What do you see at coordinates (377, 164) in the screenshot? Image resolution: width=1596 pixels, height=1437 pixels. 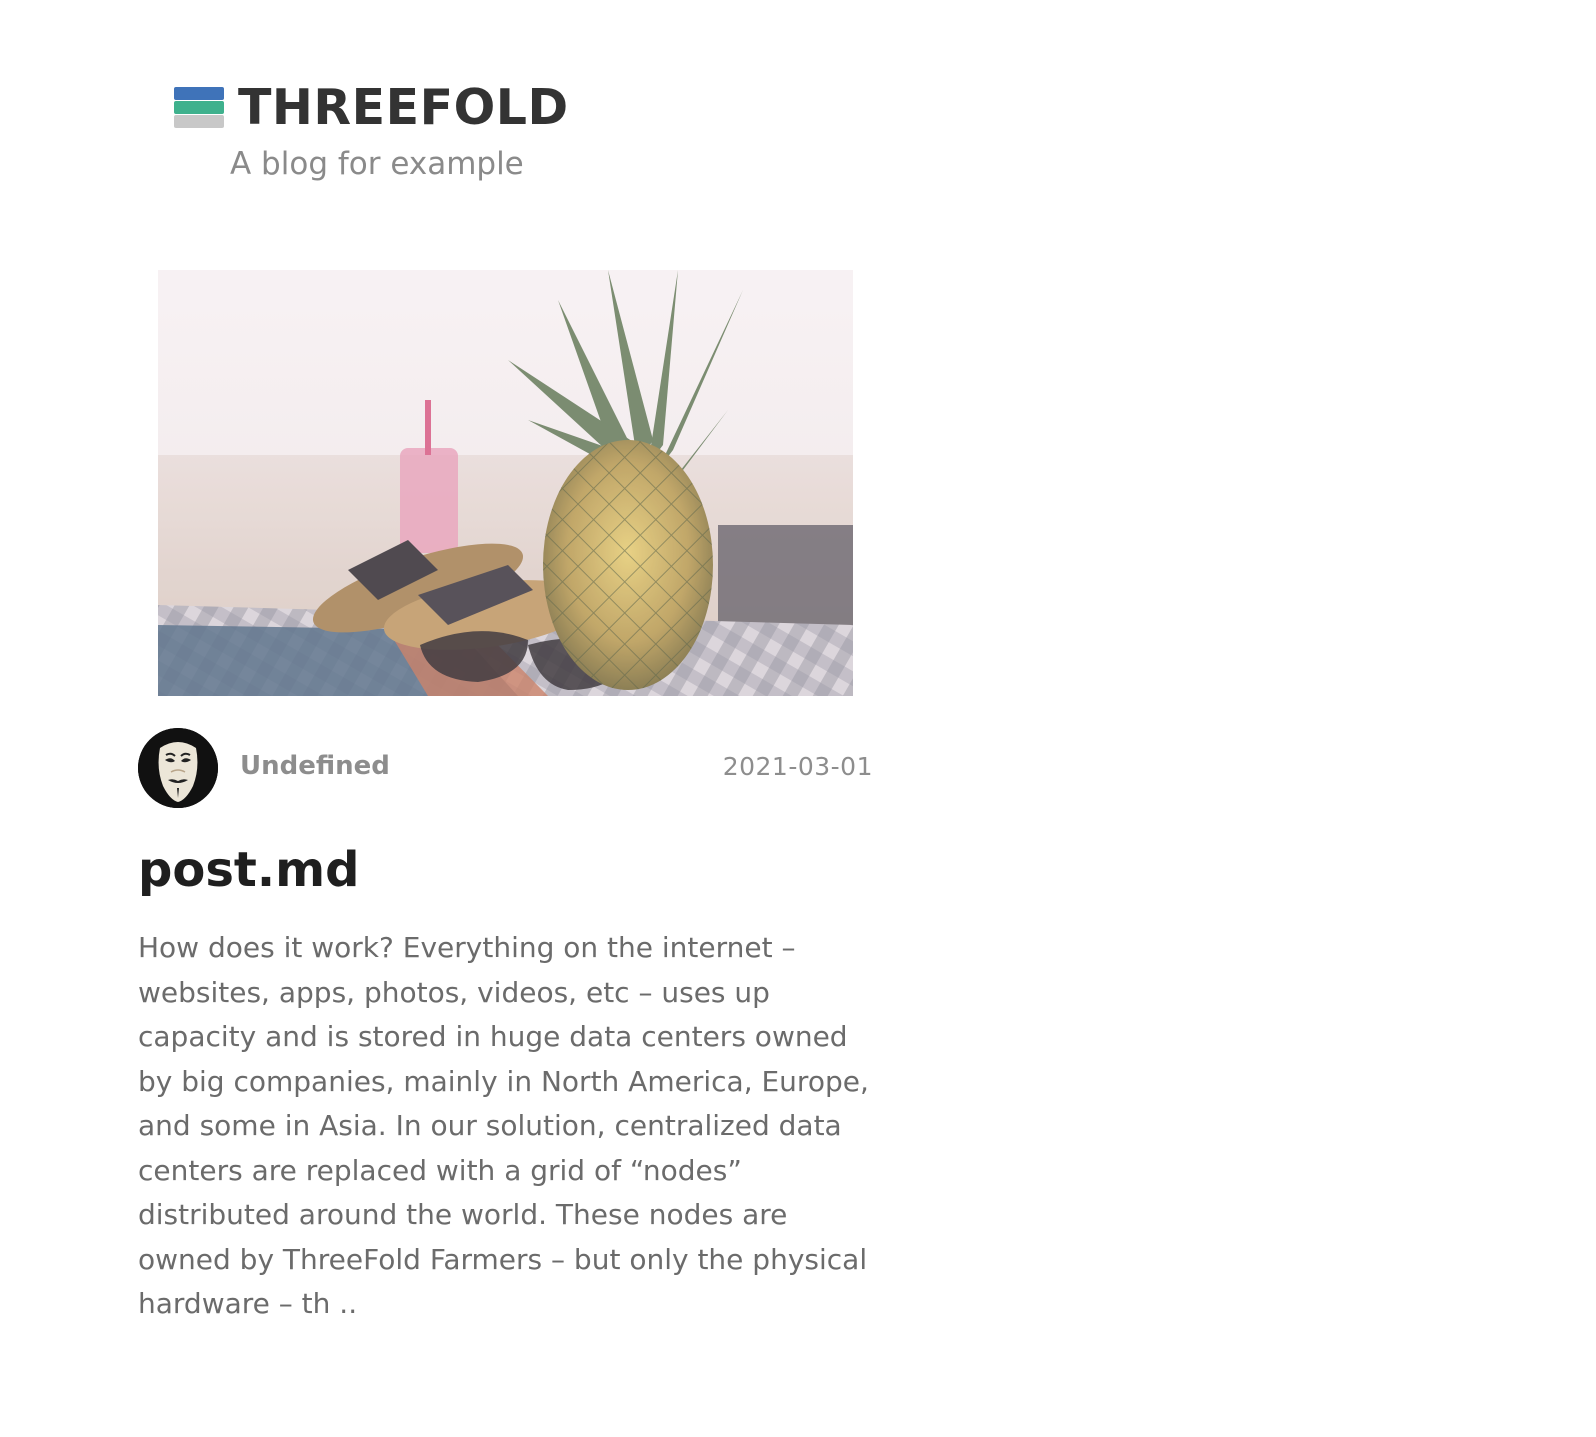 I see `site-tagline: A blog for example` at bounding box center [377, 164].